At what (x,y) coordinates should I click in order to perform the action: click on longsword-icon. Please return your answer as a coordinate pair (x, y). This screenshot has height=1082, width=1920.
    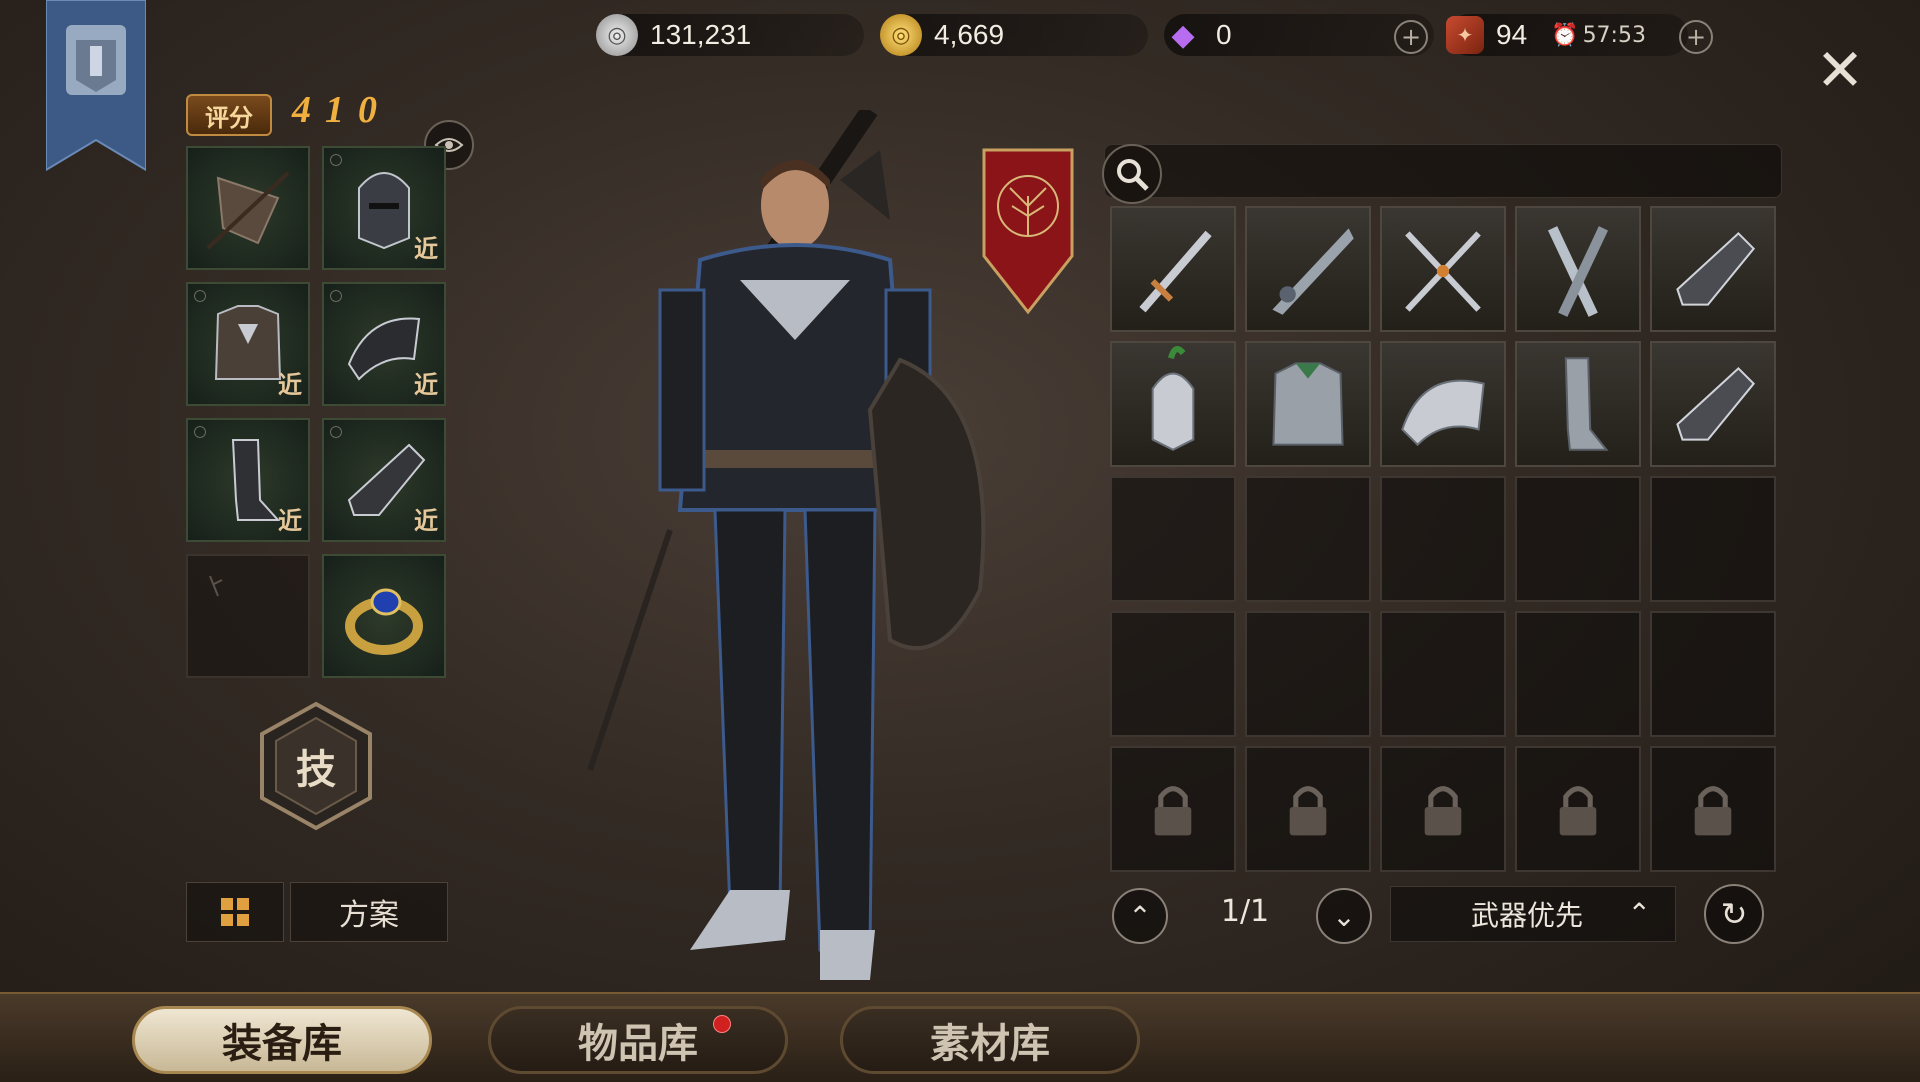
    Looking at the image, I should click on (1175, 271).